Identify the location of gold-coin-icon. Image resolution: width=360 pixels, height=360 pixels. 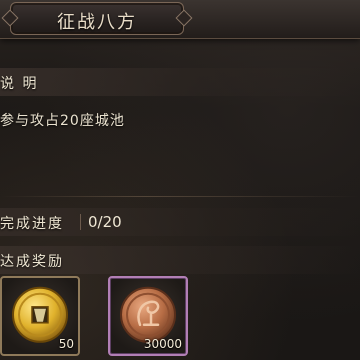
(40, 314).